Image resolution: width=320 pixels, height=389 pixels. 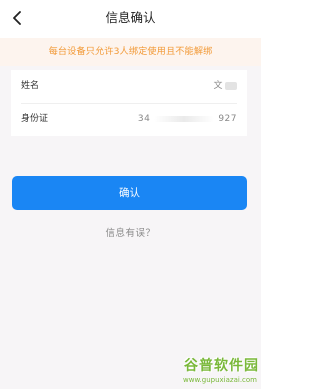 What do you see at coordinates (130, 52) in the screenshot?
I see `binding-notice: 每台设备只允许3人绑定使用且不能解绑` at bounding box center [130, 52].